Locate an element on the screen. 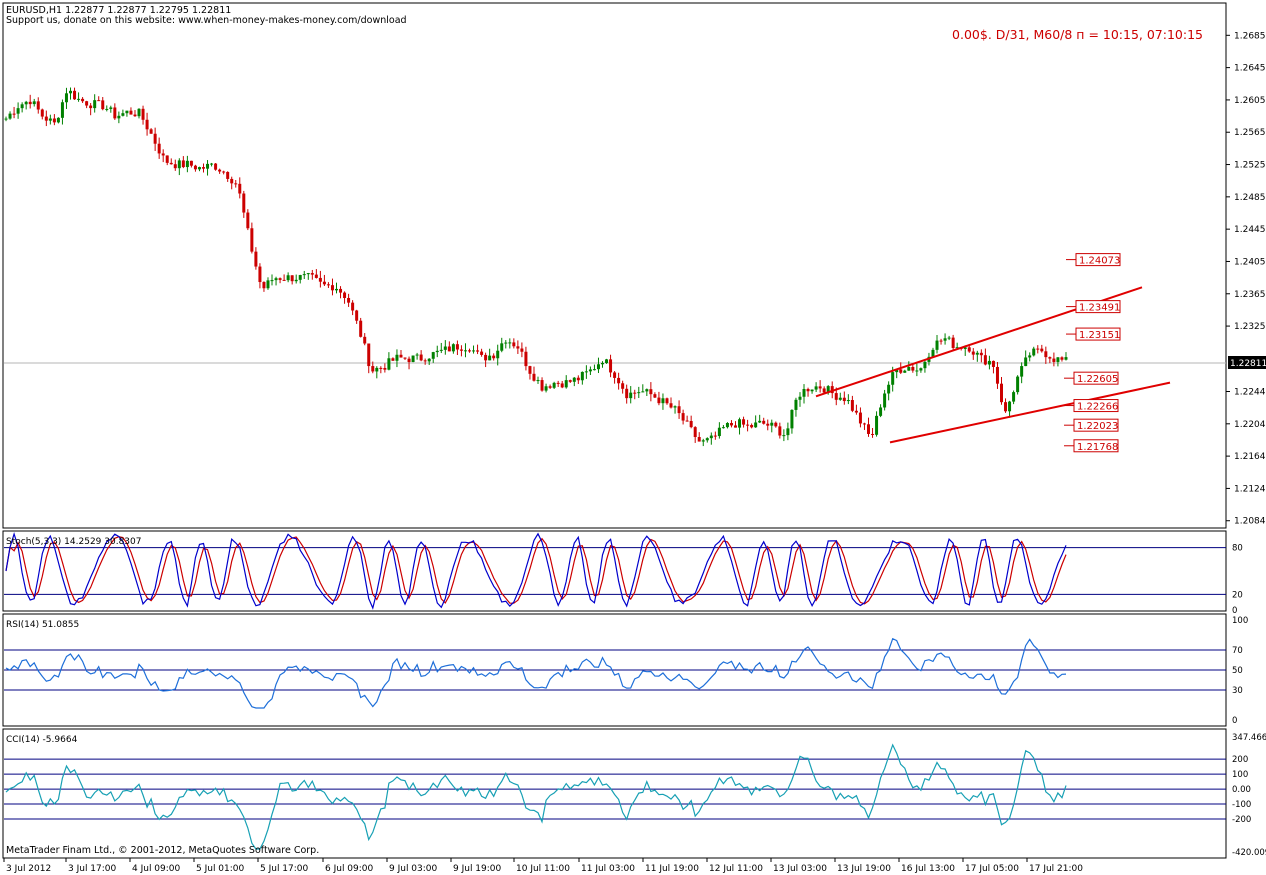  level-label: 1.22023 is located at coordinates (1097, 426).